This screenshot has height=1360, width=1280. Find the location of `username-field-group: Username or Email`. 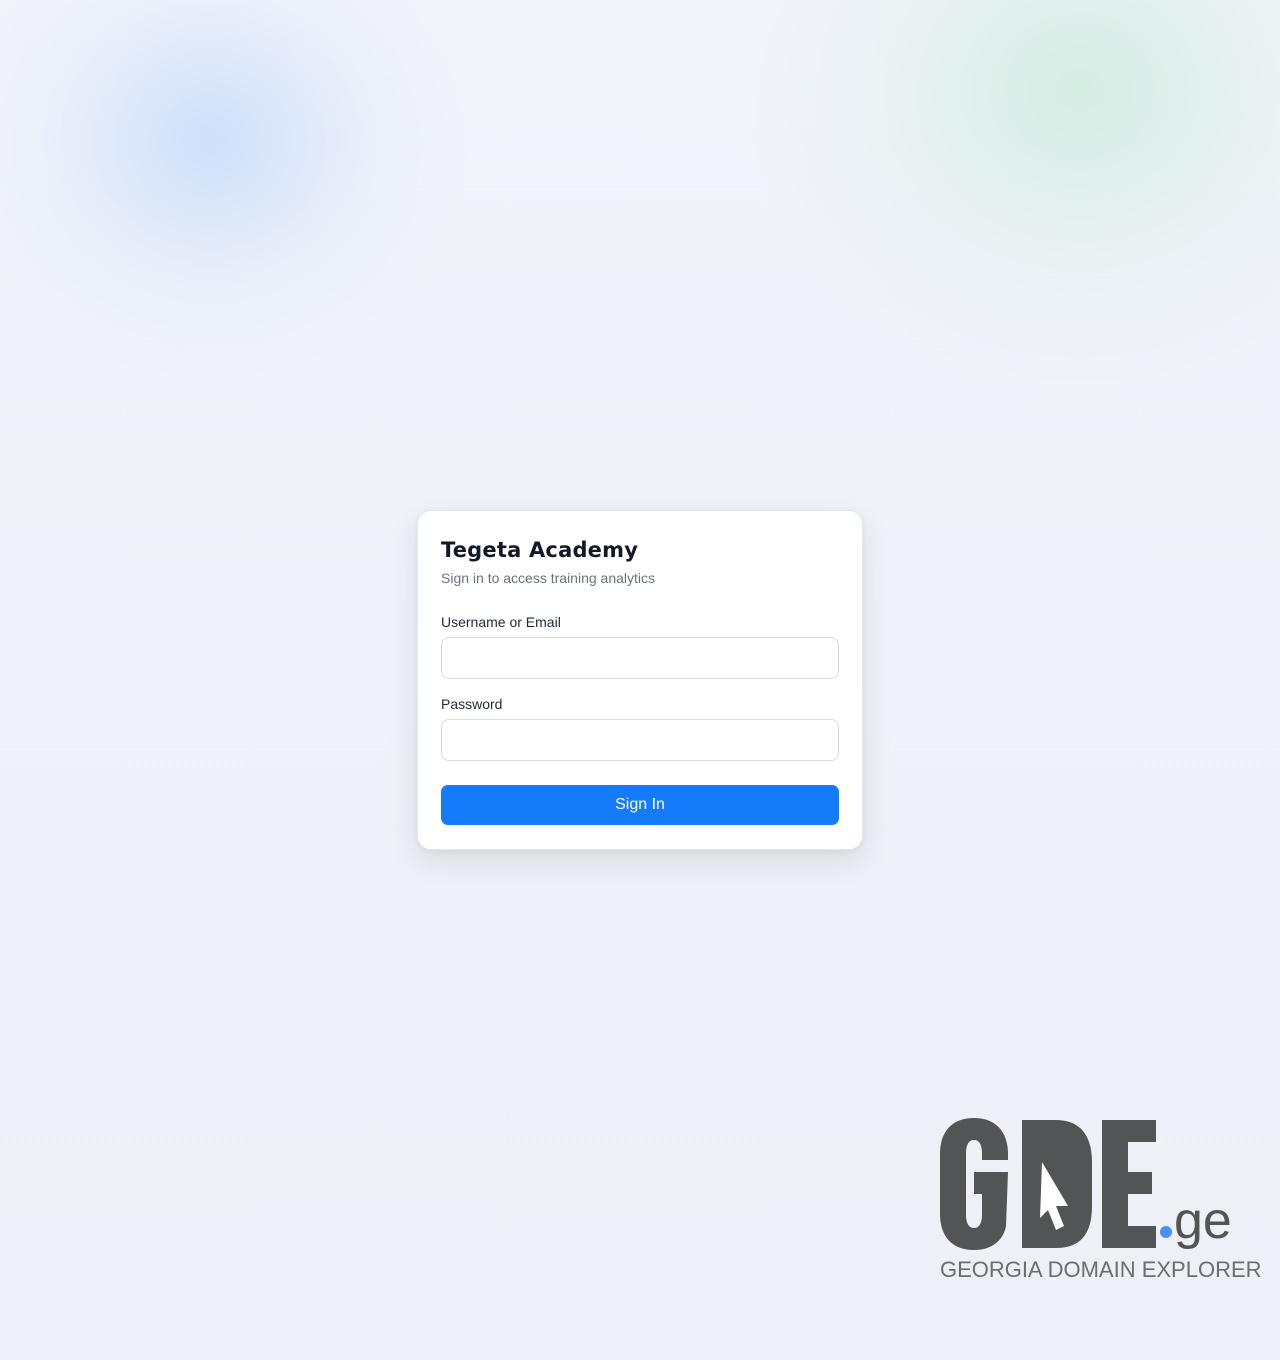

username-field-group: Username or Email is located at coordinates (640, 646).